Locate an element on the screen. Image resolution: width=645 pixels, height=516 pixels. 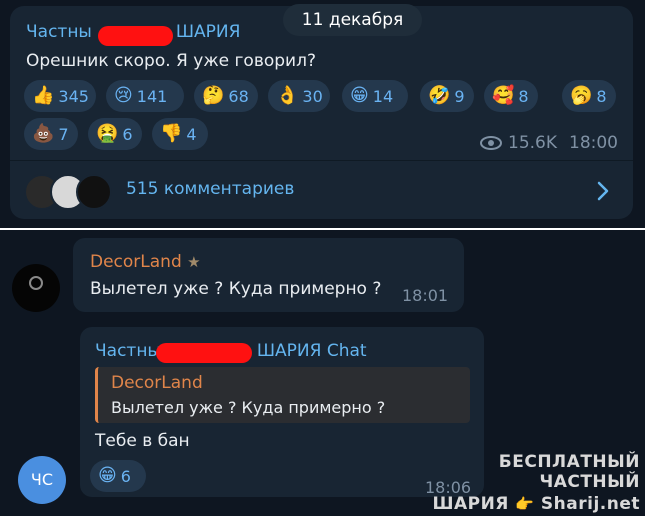
star-icon: ★ is located at coordinates (194, 262).